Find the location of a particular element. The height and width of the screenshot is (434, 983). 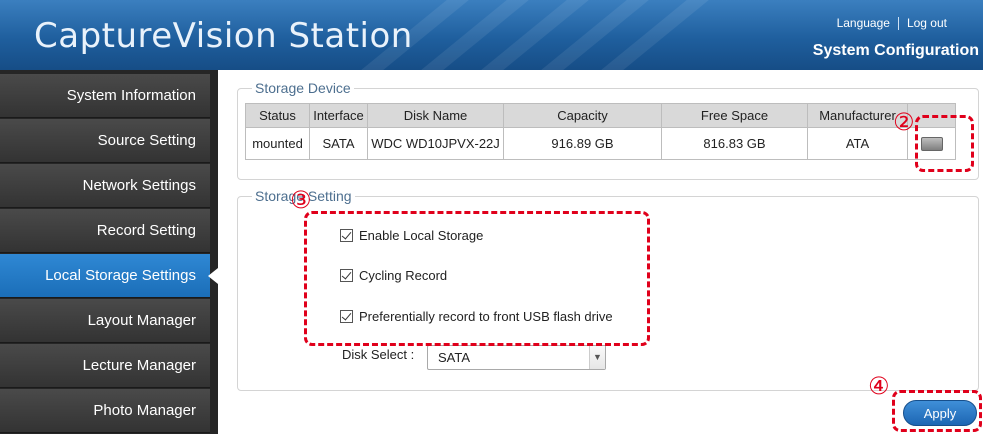

cell-manufacturer: ATA is located at coordinates (857, 143).